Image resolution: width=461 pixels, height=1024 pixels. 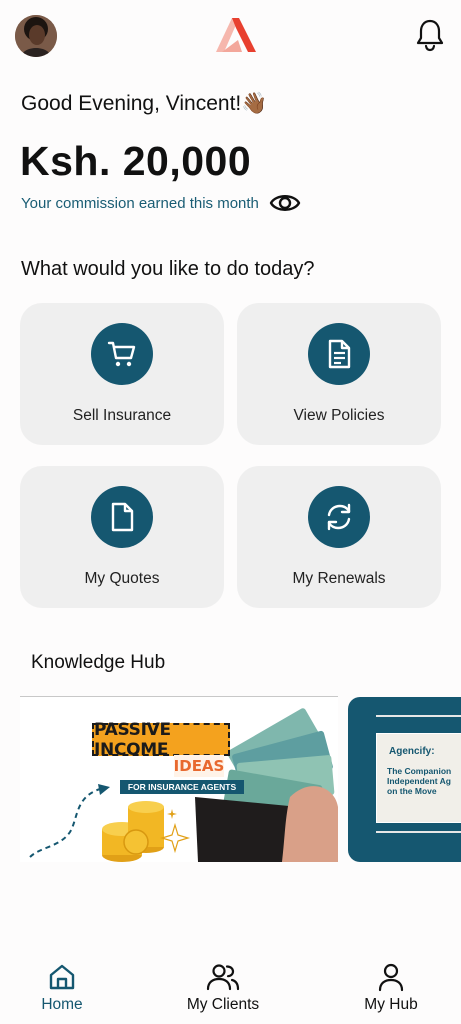 I want to click on agencify-line: Independent Ag, so click(x=419, y=781).